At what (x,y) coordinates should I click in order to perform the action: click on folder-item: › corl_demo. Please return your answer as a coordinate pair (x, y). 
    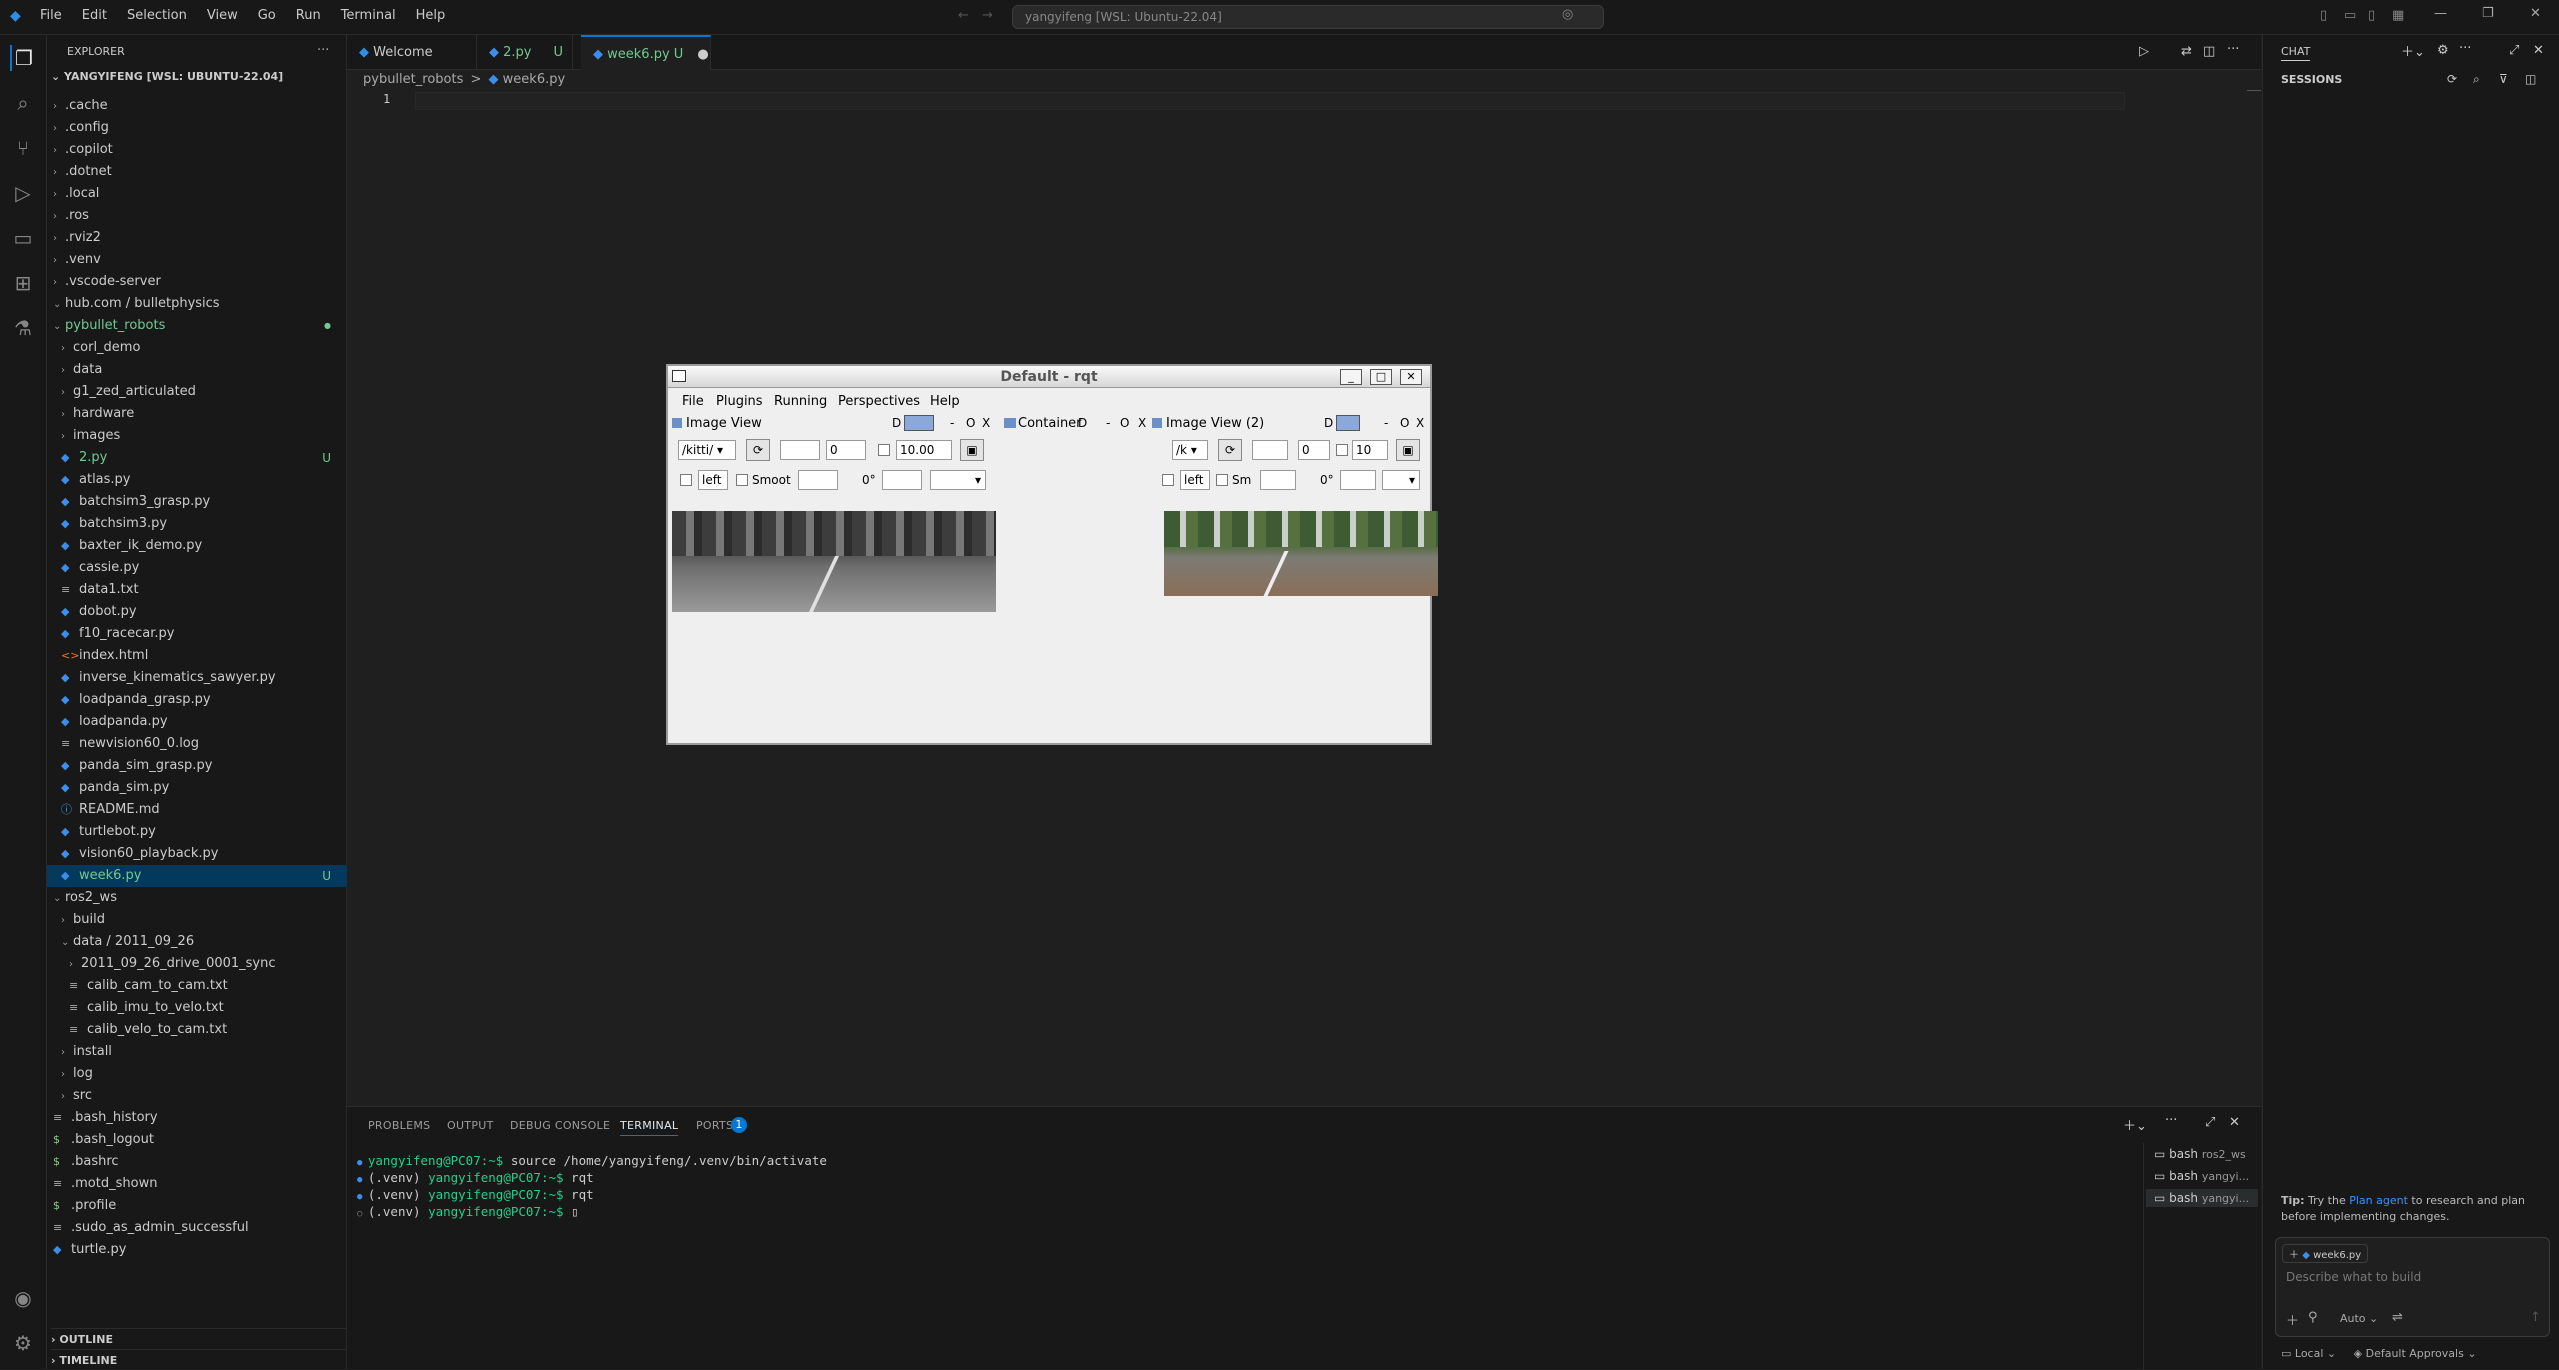
    Looking at the image, I should click on (197, 348).